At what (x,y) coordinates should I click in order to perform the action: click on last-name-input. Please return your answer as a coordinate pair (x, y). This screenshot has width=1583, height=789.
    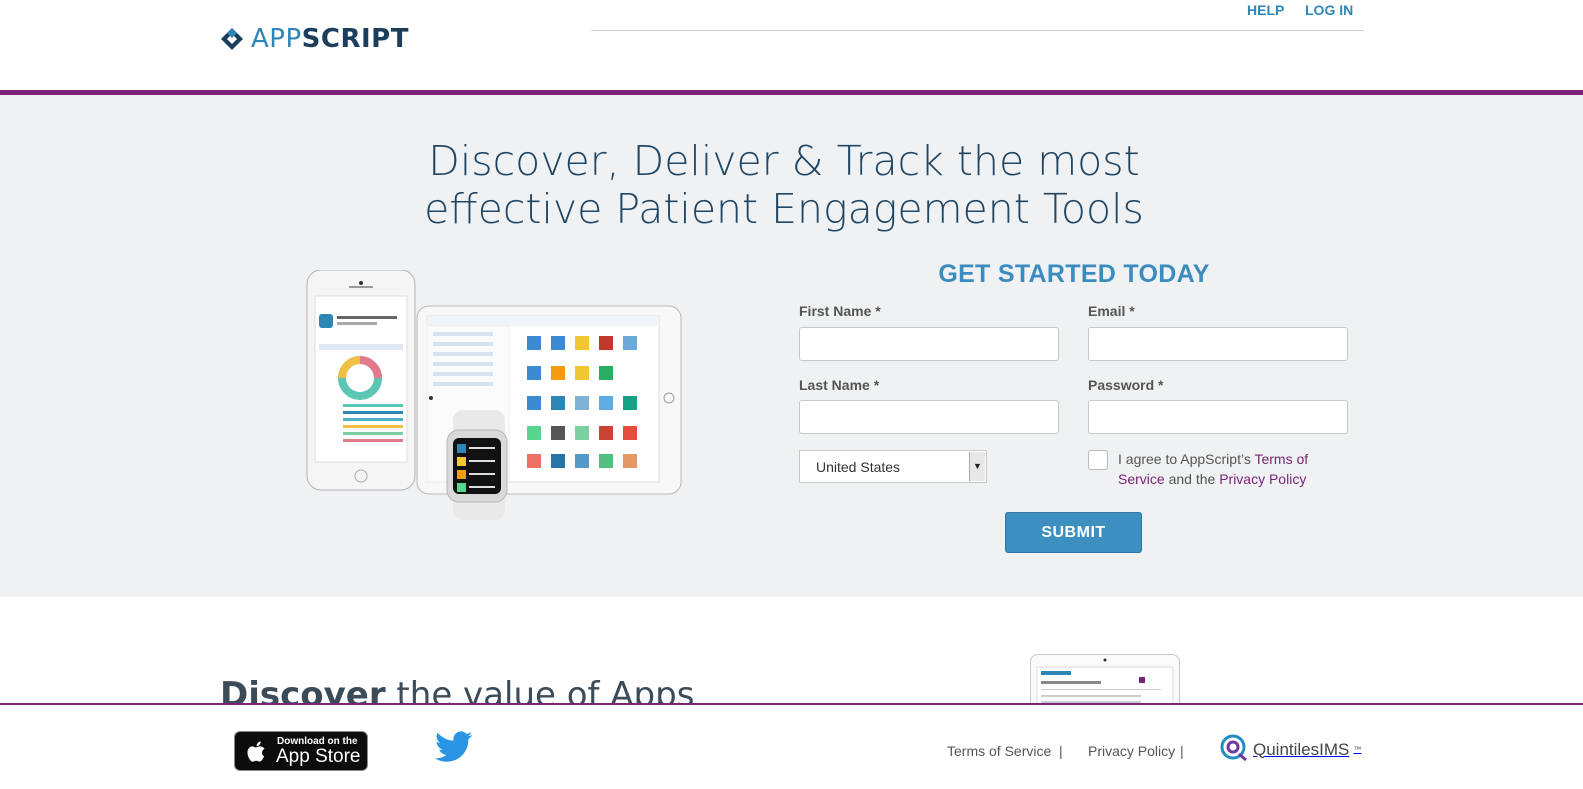
    Looking at the image, I should click on (929, 417).